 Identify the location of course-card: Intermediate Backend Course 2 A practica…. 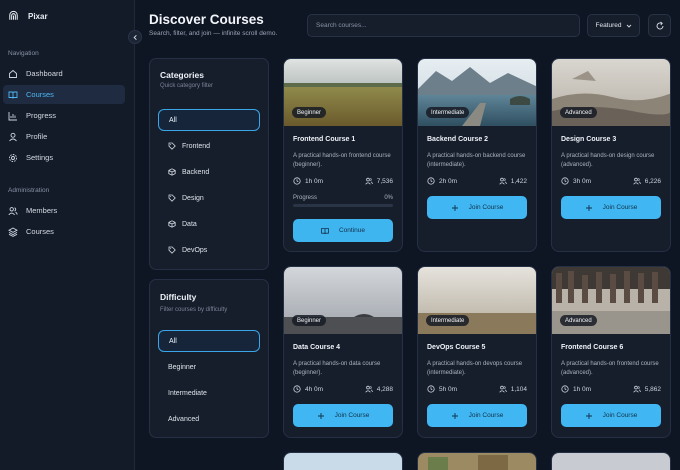
(477, 155).